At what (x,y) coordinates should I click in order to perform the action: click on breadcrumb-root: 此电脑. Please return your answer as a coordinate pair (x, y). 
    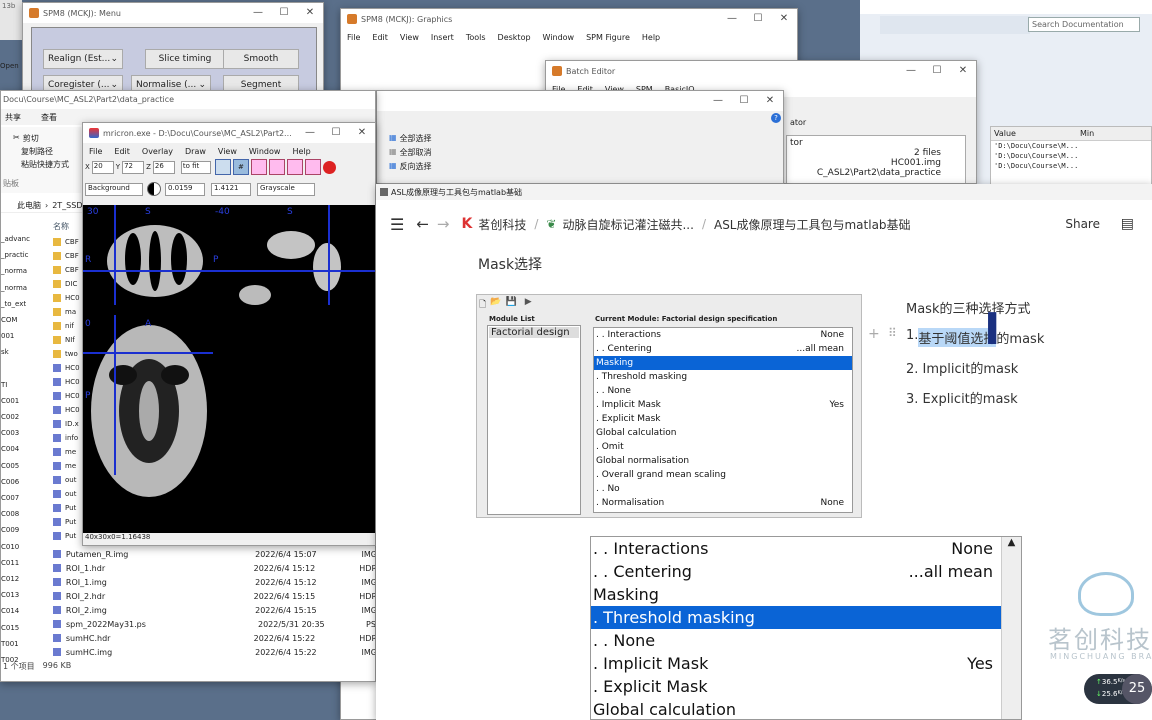
    Looking at the image, I should click on (29, 205).